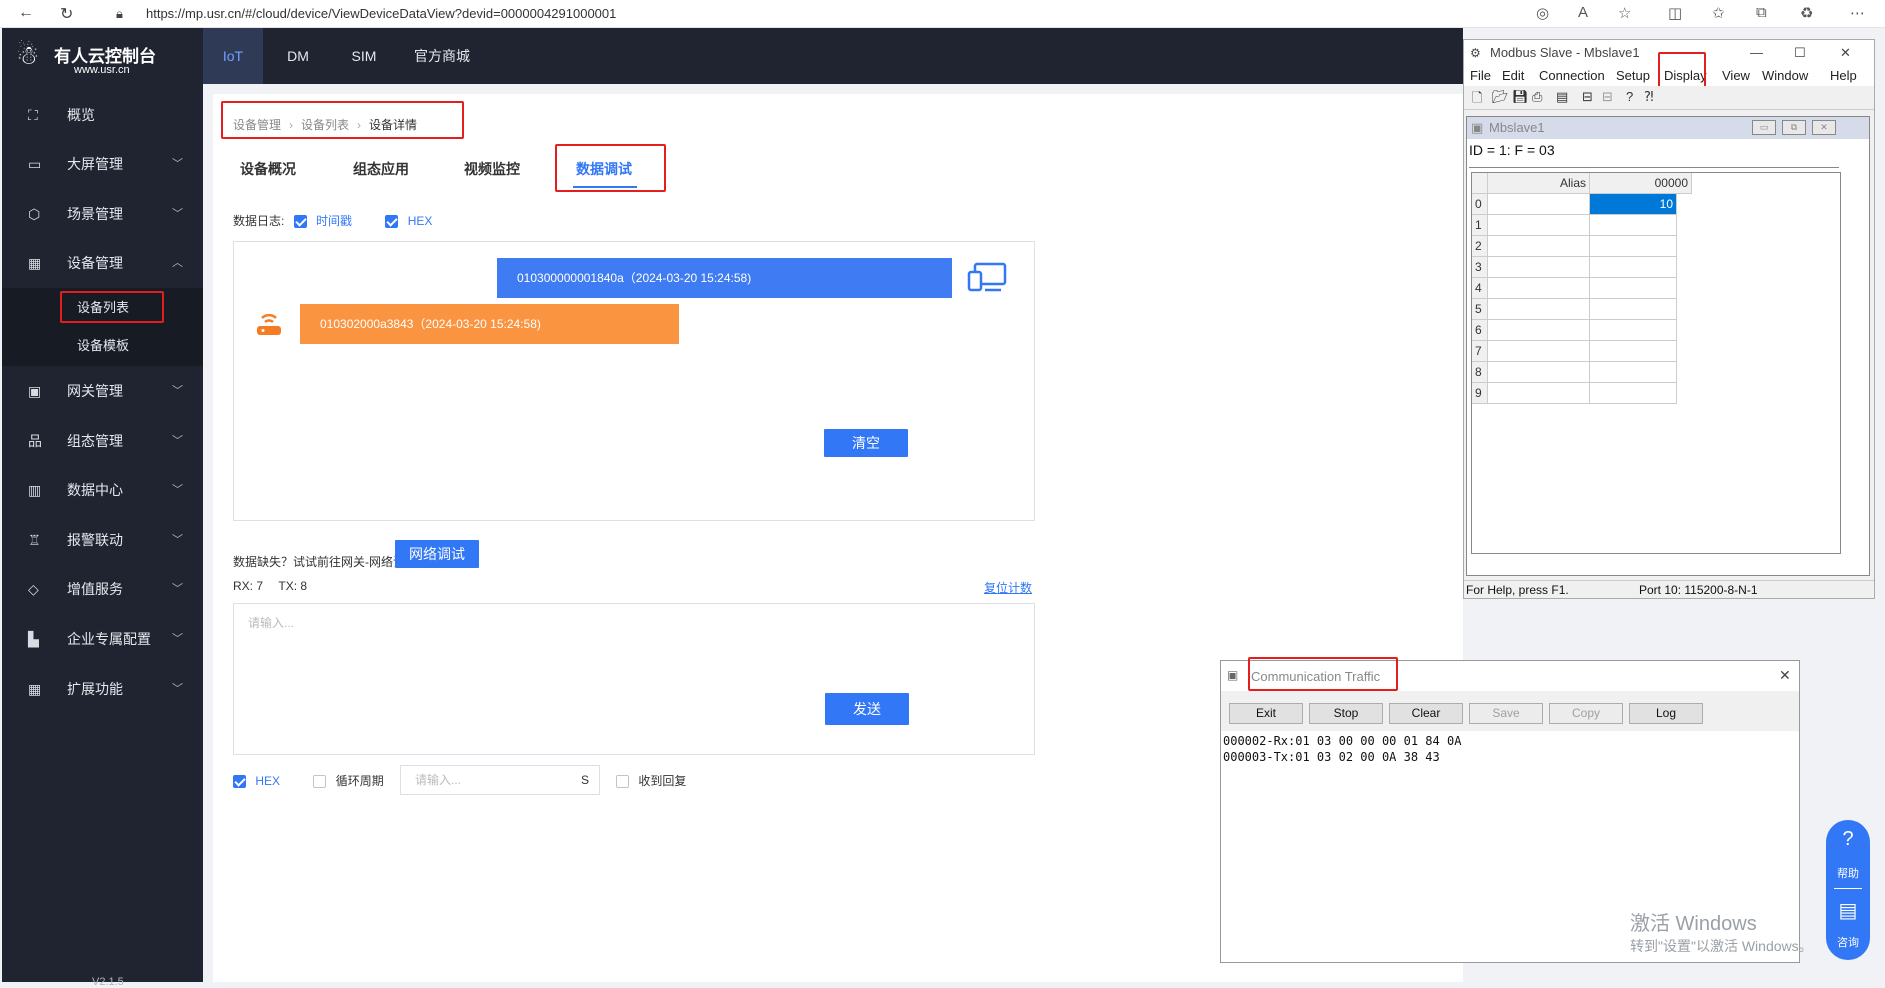 This screenshot has height=988, width=1885. I want to click on grid-row-header: 1, so click(1480, 225).